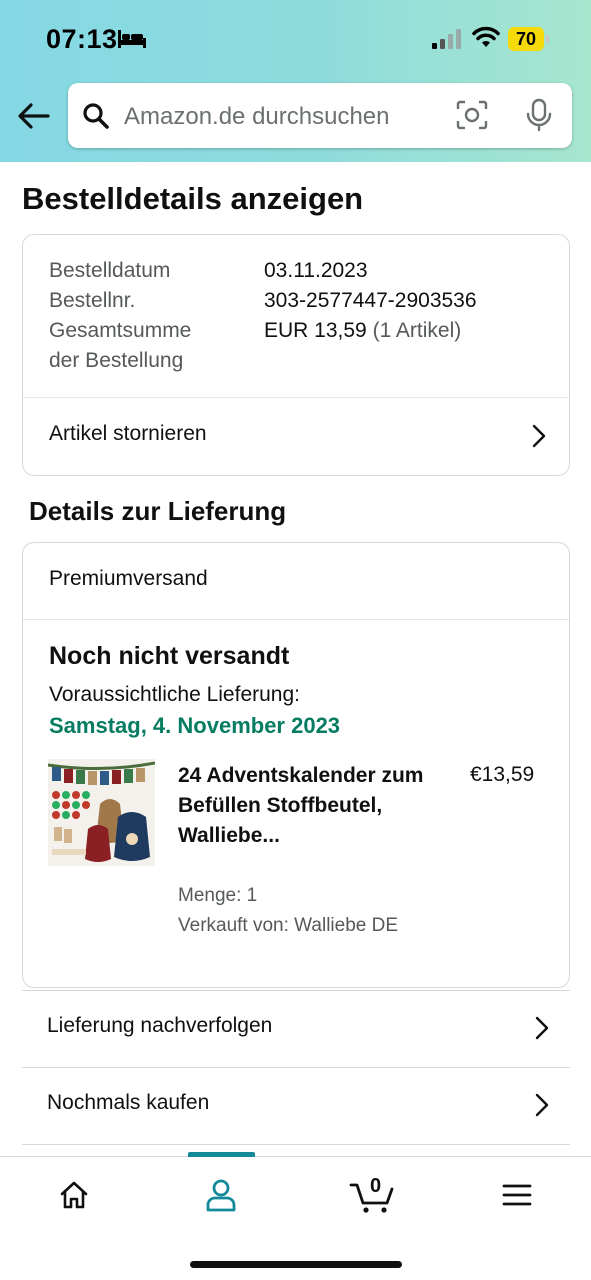 The width and height of the screenshot is (591, 1280). What do you see at coordinates (295, 1216) in the screenshot?
I see `bottom-navigation: 0` at bounding box center [295, 1216].